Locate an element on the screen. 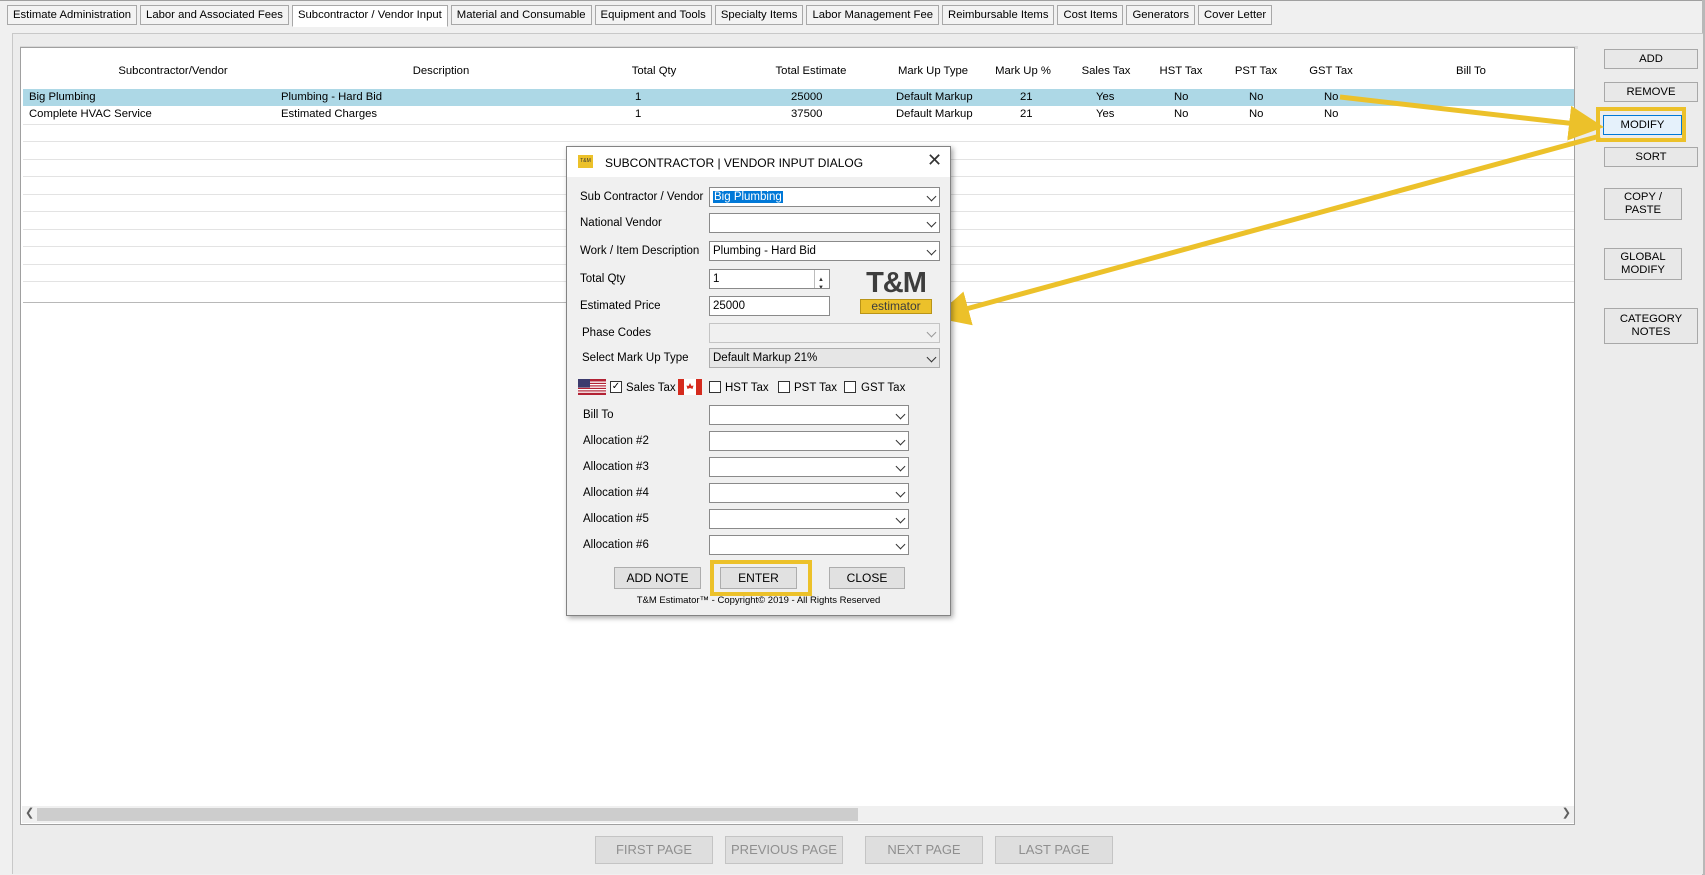 Image resolution: width=1705 pixels, height=875 pixels. description-label: Work / Item Description is located at coordinates (640, 251).